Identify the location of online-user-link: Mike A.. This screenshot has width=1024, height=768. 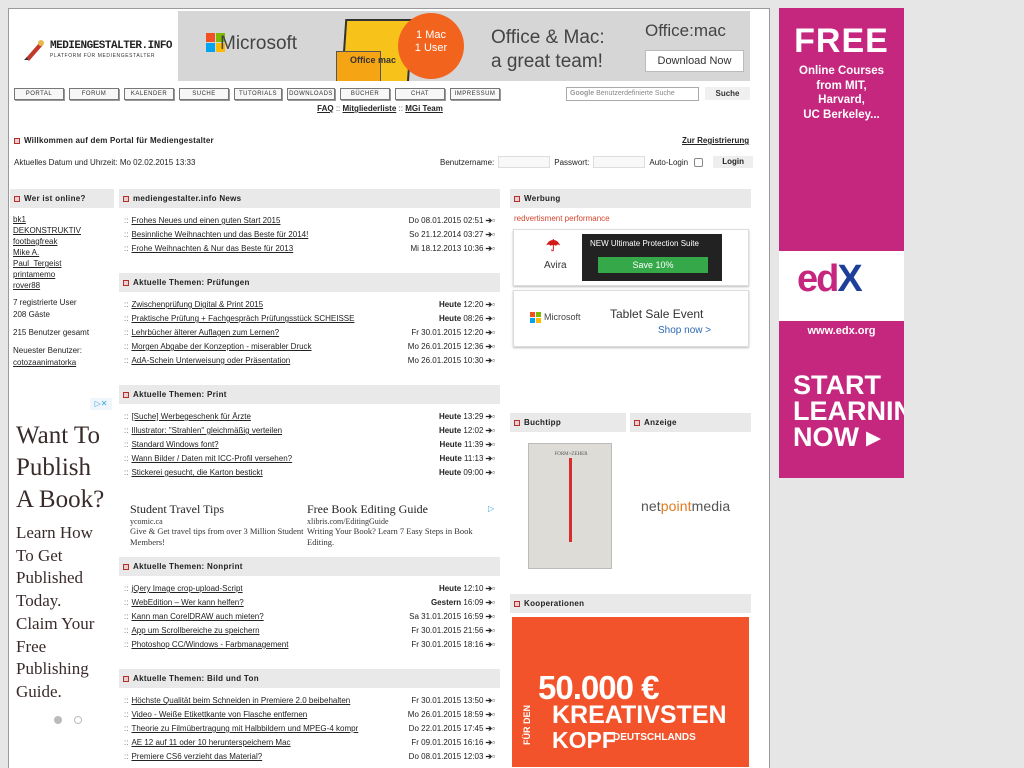
(62, 252).